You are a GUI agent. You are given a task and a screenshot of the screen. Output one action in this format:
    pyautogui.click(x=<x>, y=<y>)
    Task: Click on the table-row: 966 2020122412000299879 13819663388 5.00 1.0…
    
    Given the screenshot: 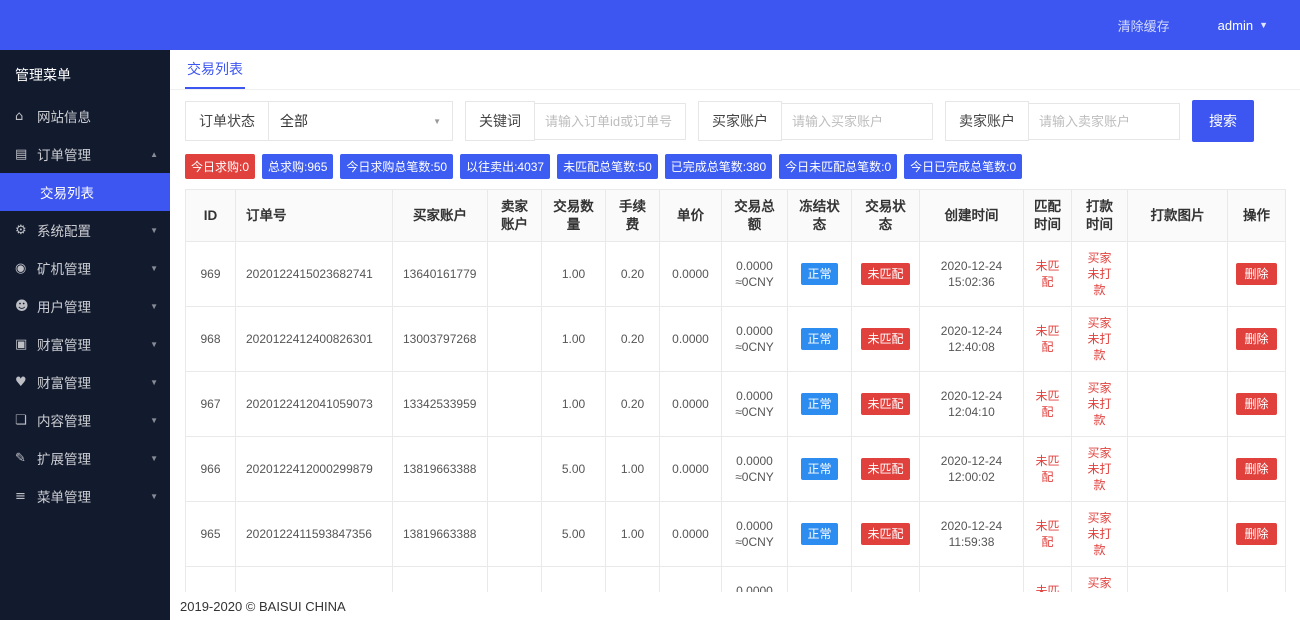 What is the action you would take?
    pyautogui.click(x=735, y=469)
    